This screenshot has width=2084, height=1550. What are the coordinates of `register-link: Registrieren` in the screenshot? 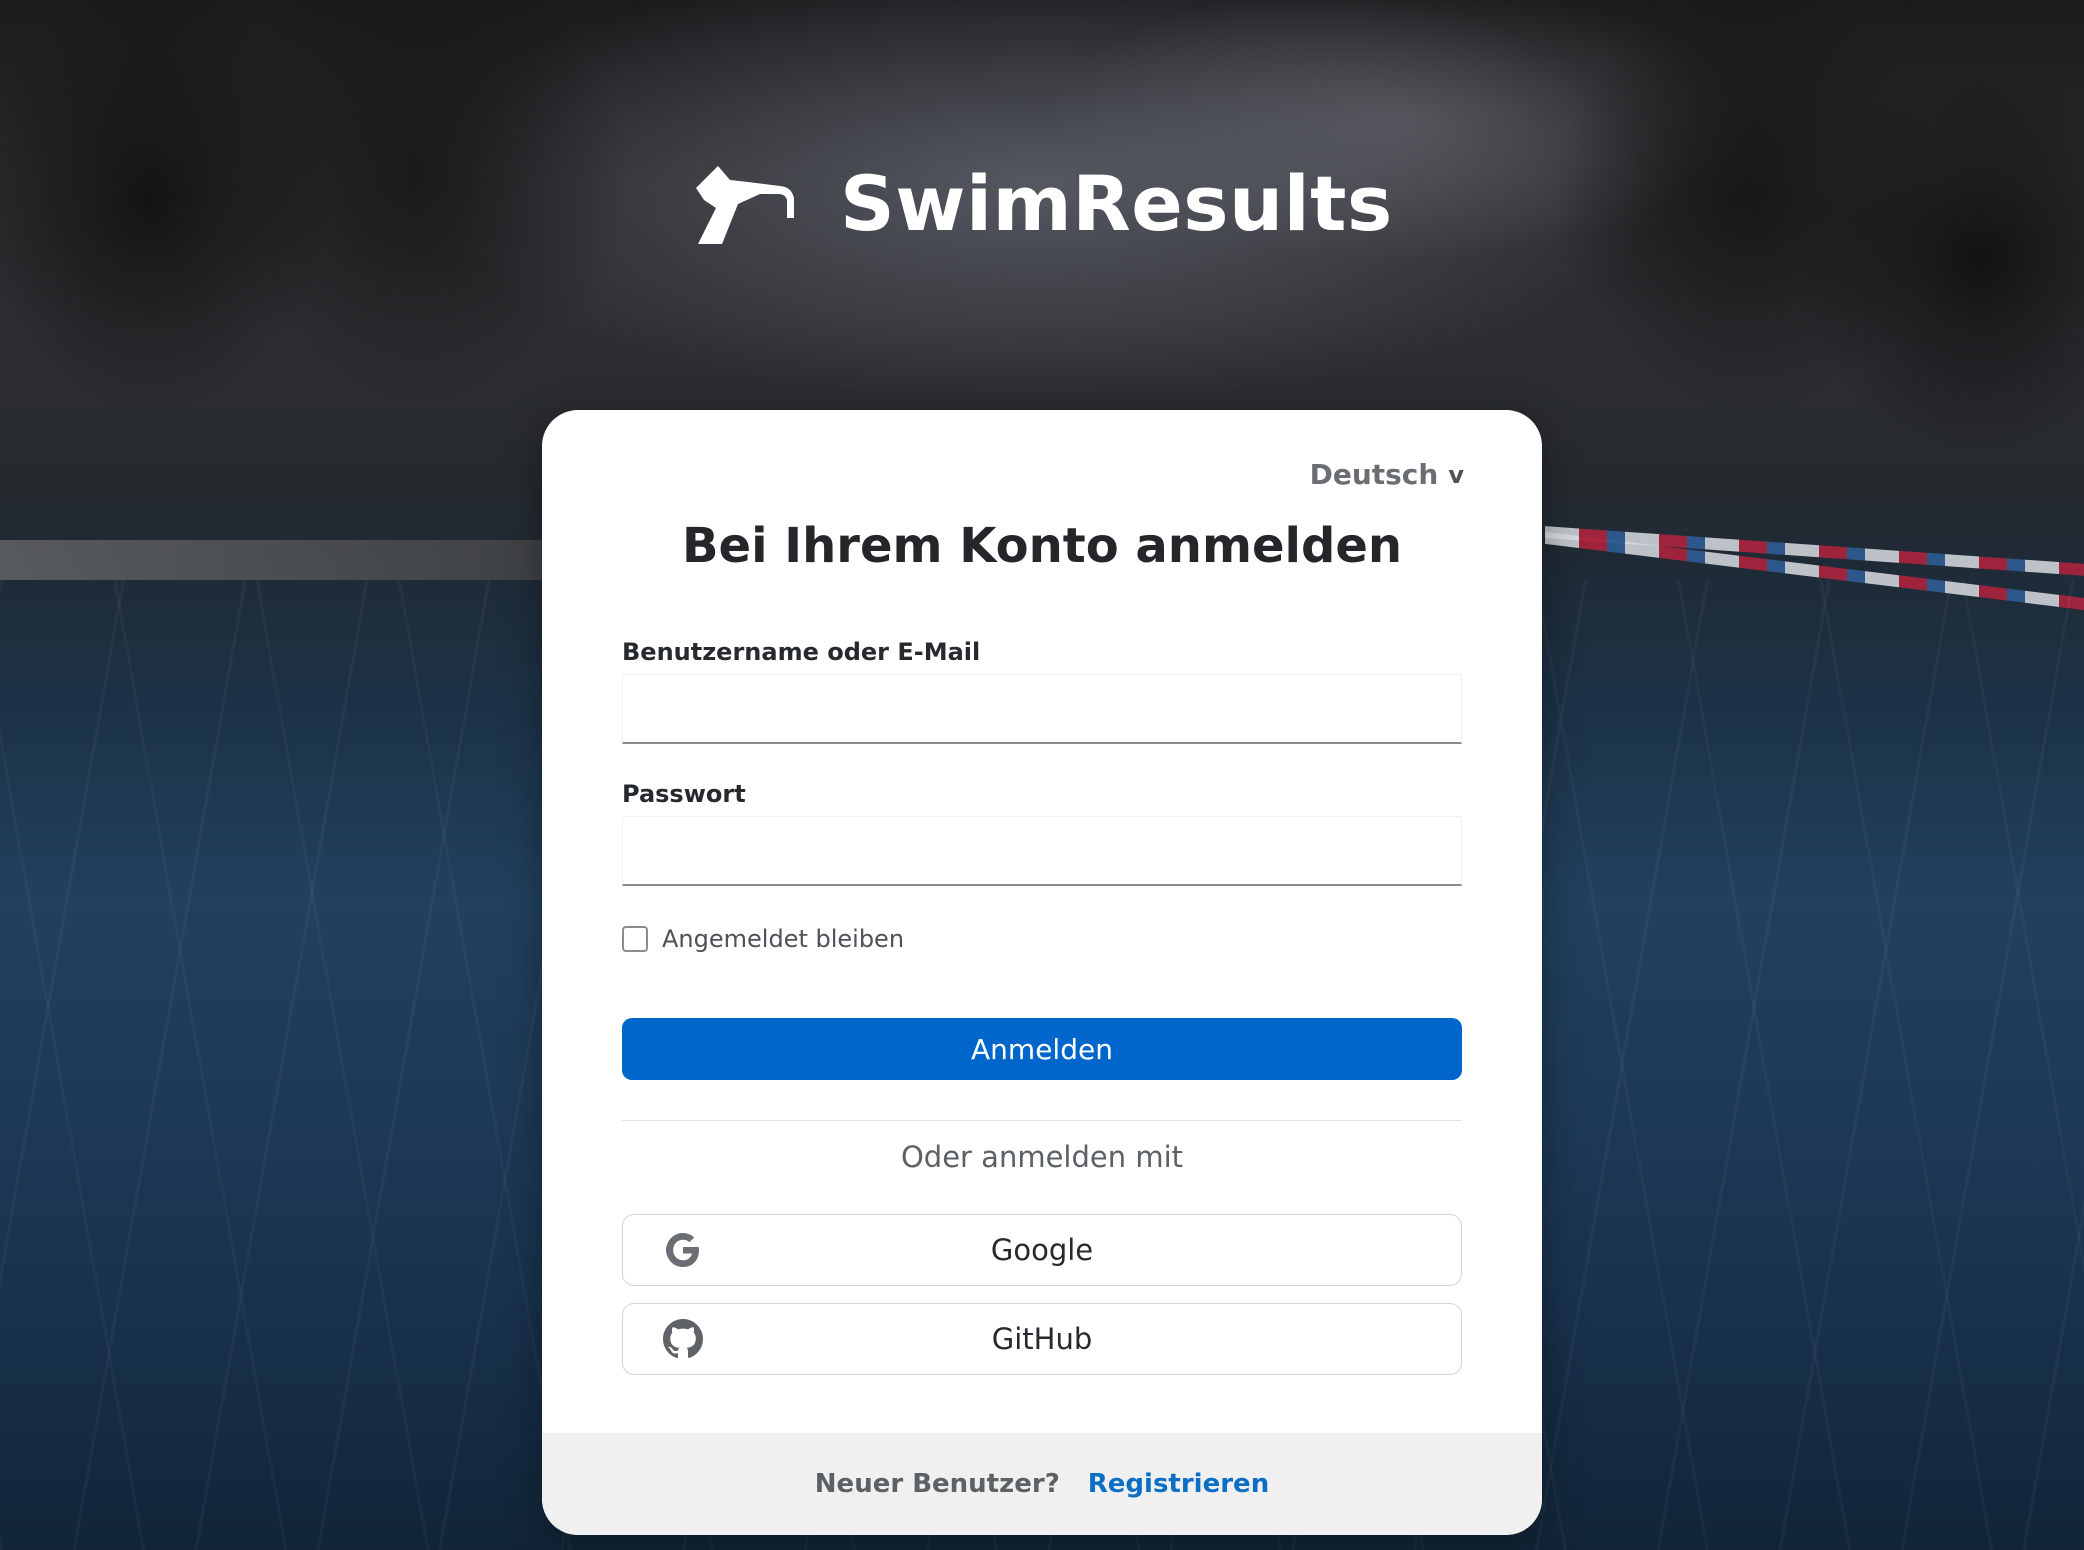 It's located at (1178, 1484).